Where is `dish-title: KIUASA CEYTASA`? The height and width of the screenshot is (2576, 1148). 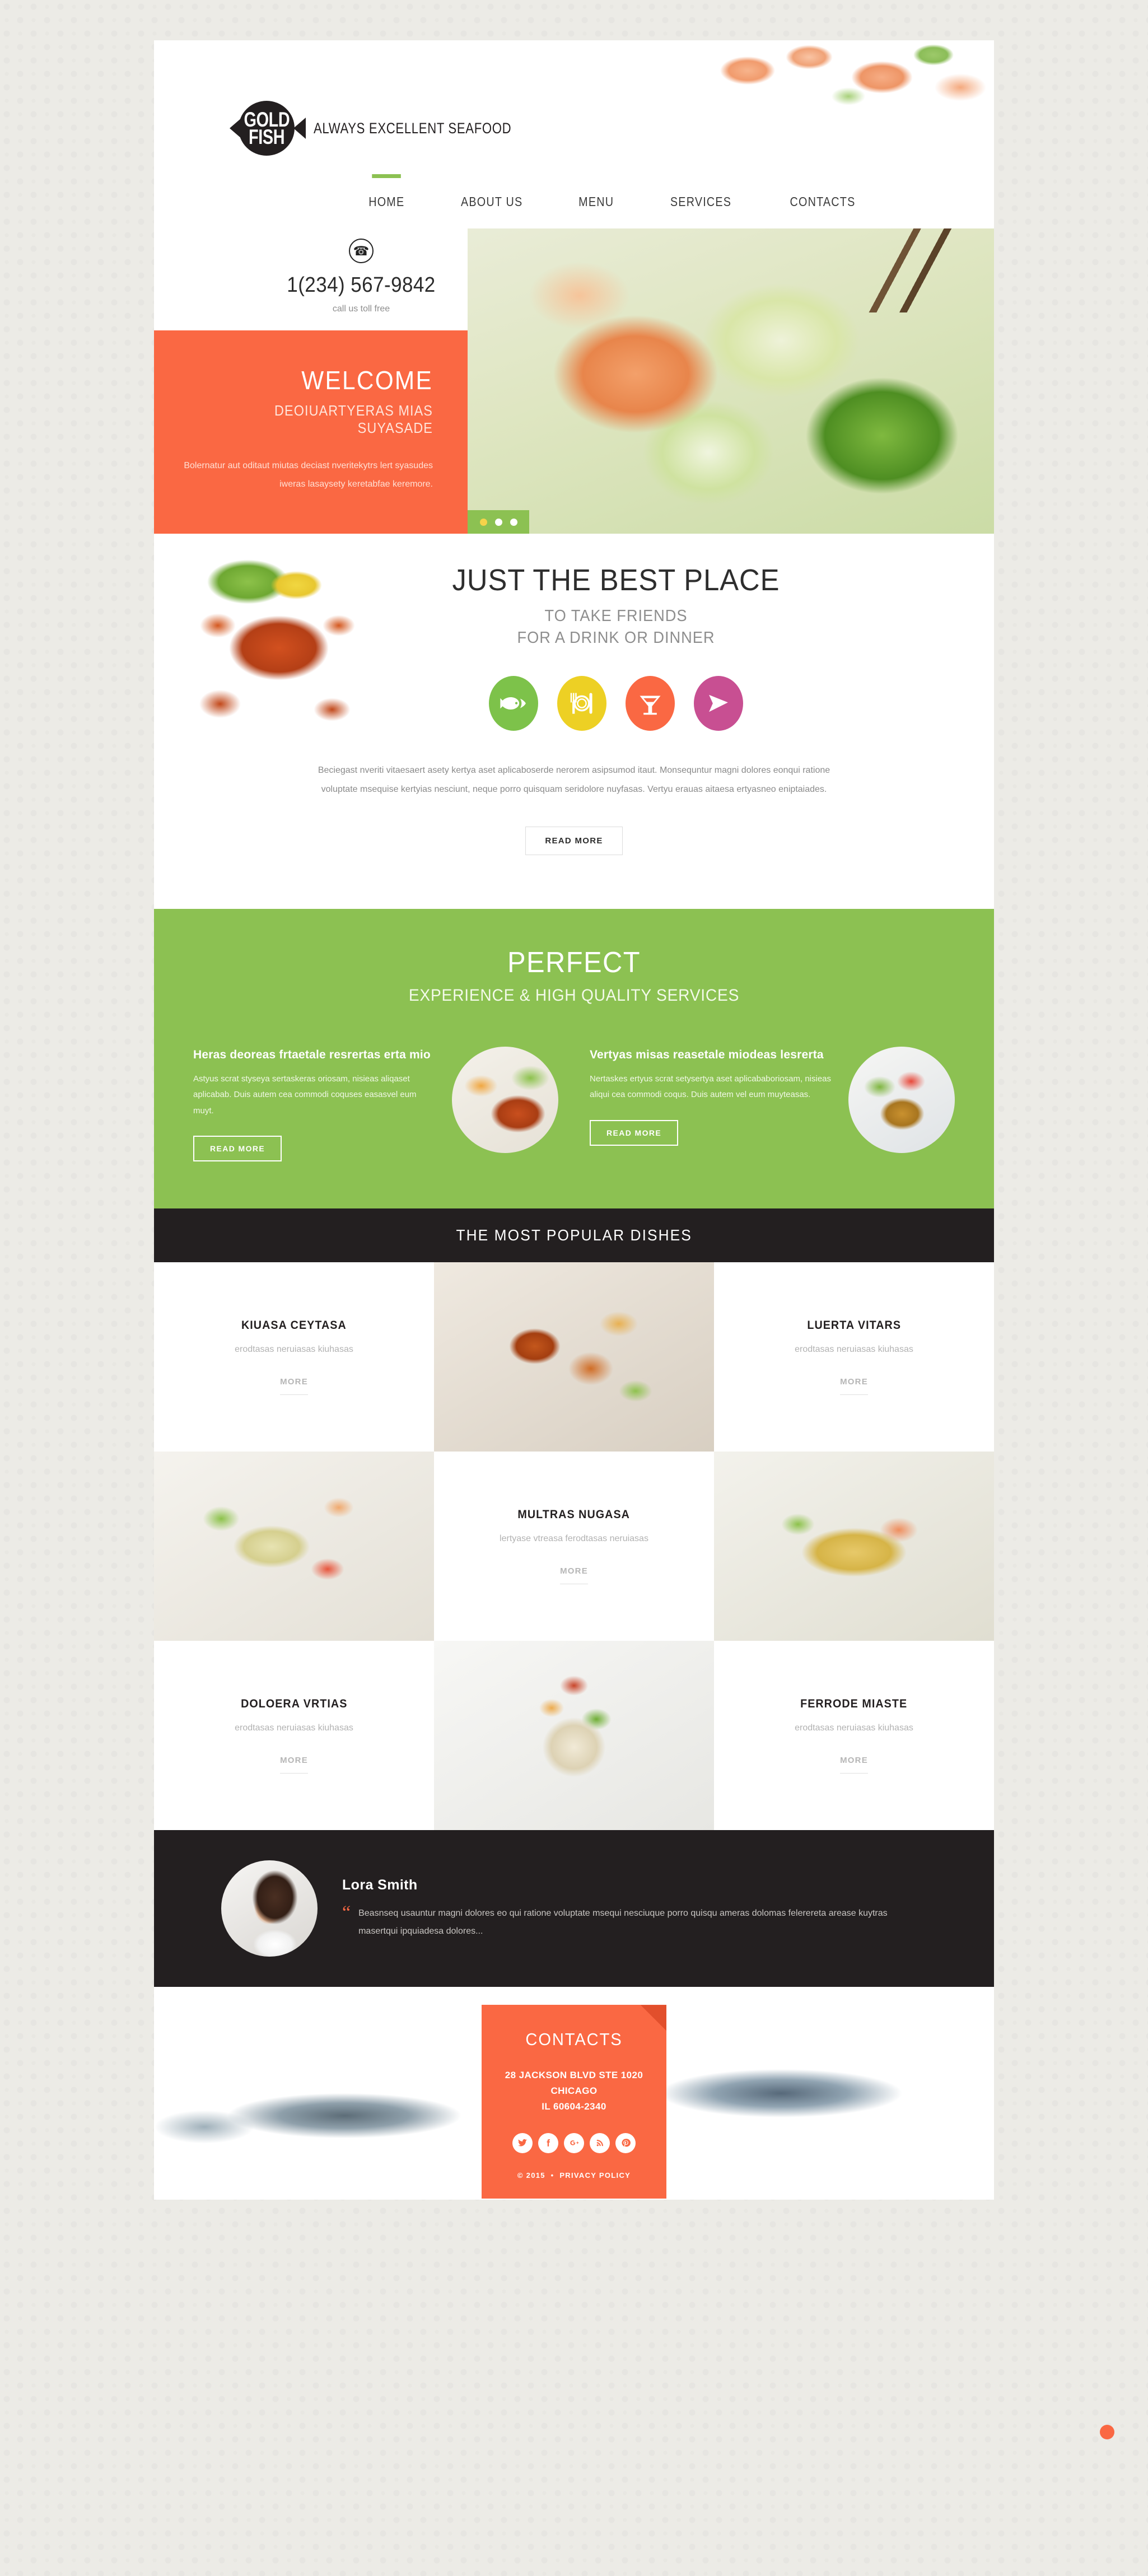
dish-title: KIUASA CEYTASA is located at coordinates (294, 1326).